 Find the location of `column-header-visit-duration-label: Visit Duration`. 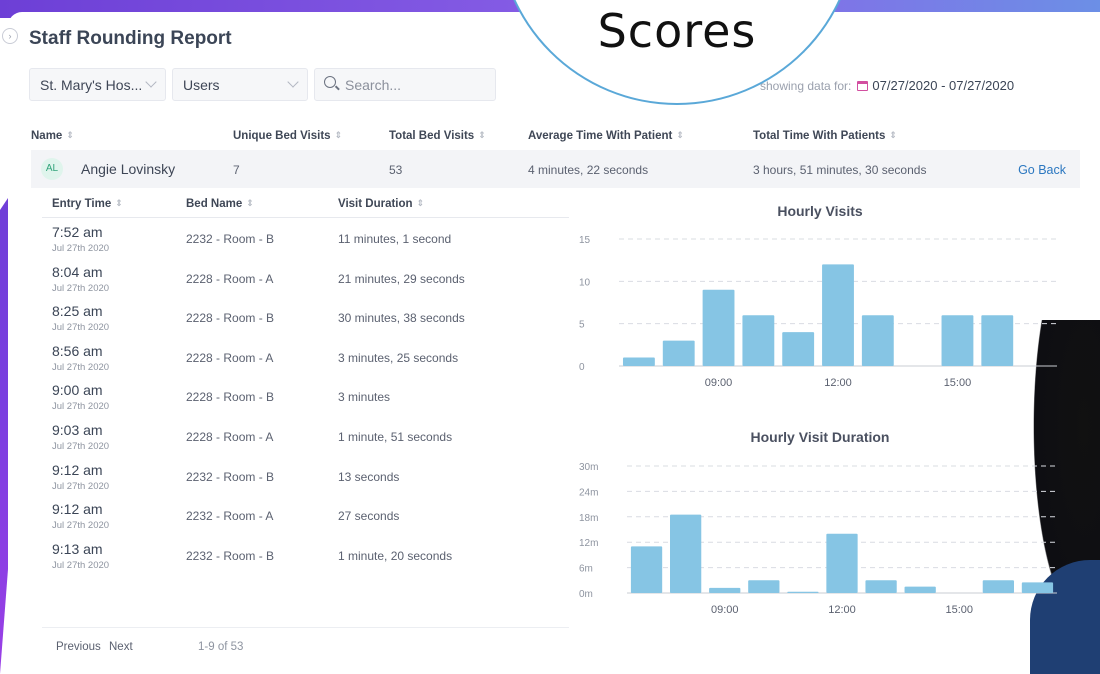

column-header-visit-duration-label: Visit Duration is located at coordinates (375, 204).